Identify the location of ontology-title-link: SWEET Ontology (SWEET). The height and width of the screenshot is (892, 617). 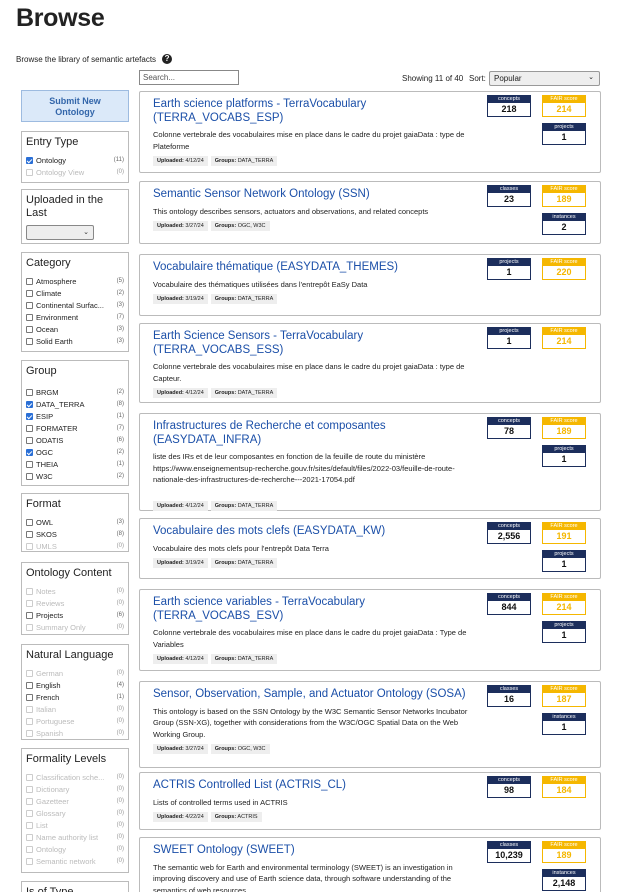
(313, 851).